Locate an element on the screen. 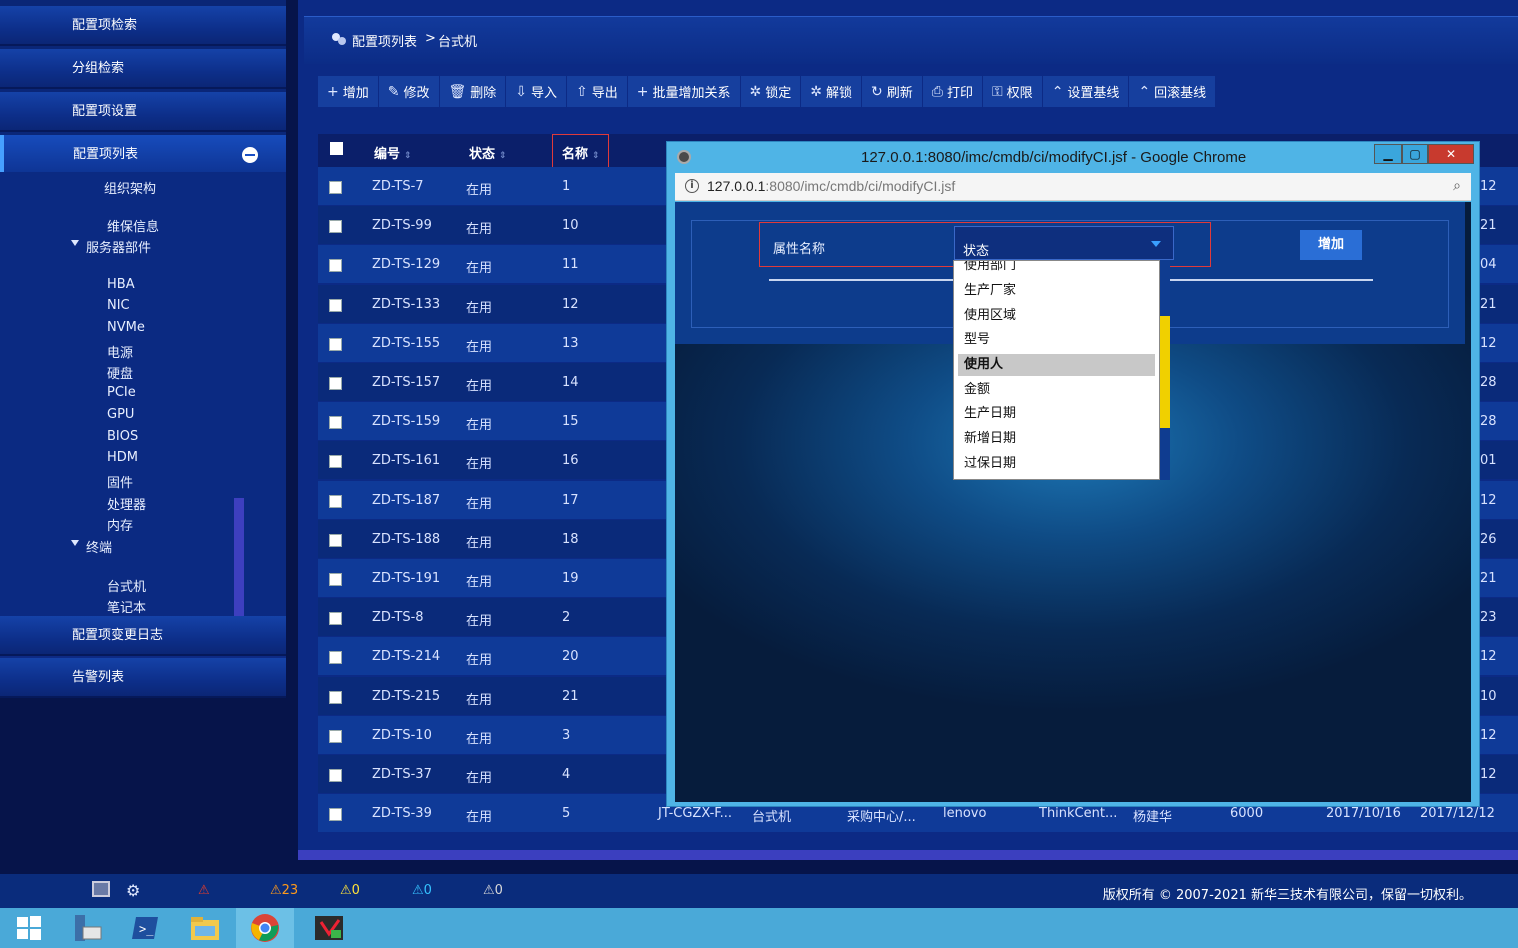 The image size is (1518, 948). tree-scrollbar is located at coordinates (239, 558).